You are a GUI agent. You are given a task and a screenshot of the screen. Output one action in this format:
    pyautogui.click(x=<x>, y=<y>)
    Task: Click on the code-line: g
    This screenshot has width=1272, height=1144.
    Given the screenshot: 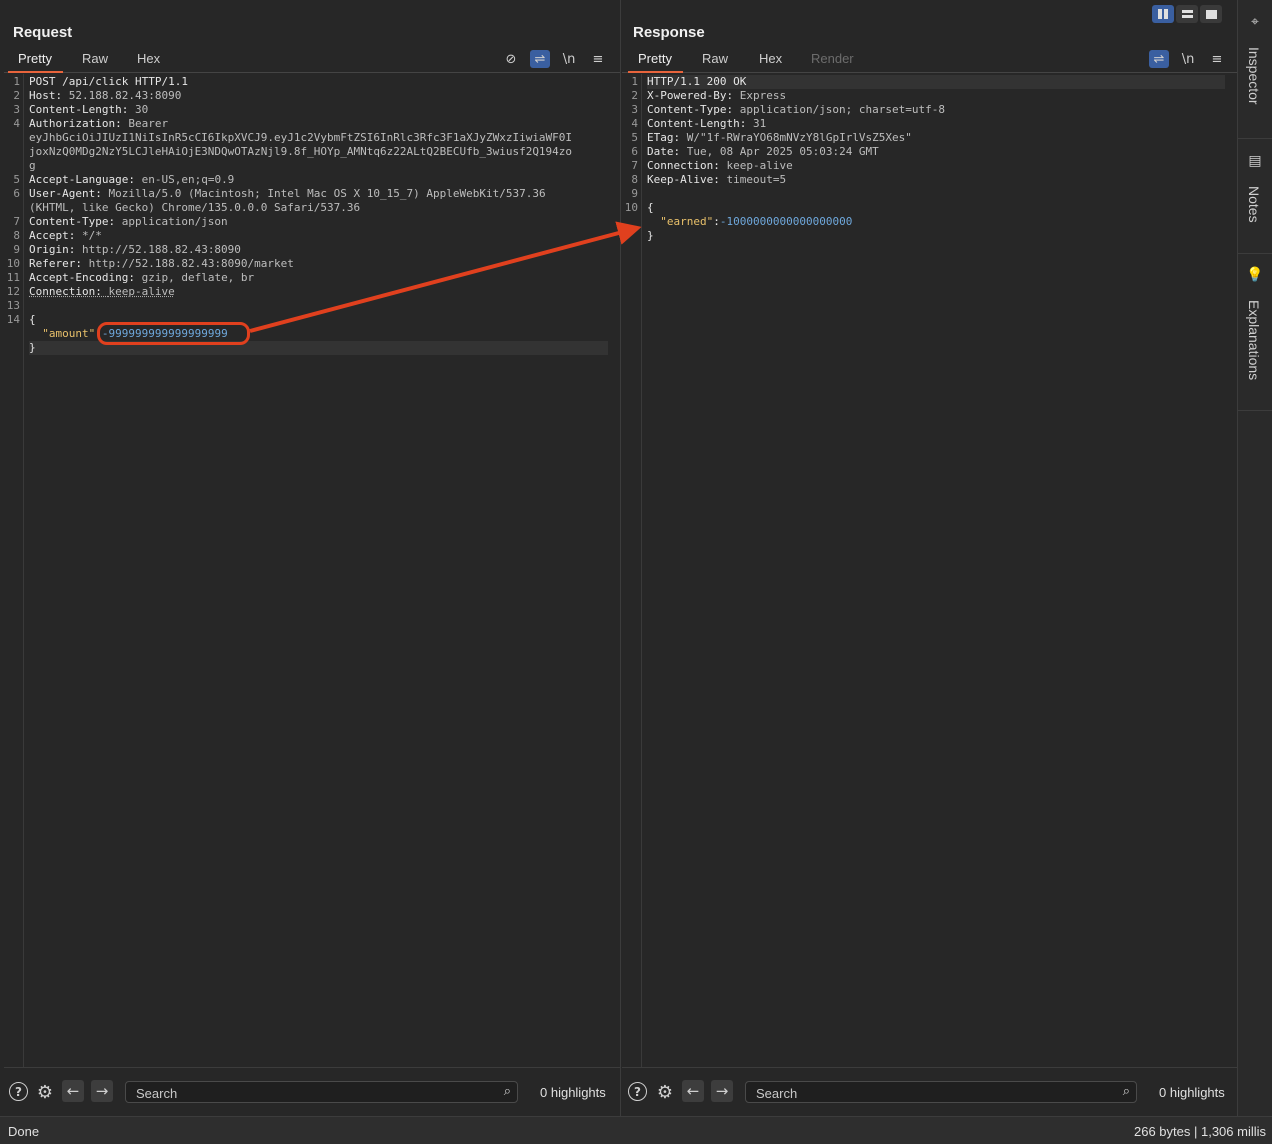 What is the action you would take?
    pyautogui.click(x=312, y=166)
    